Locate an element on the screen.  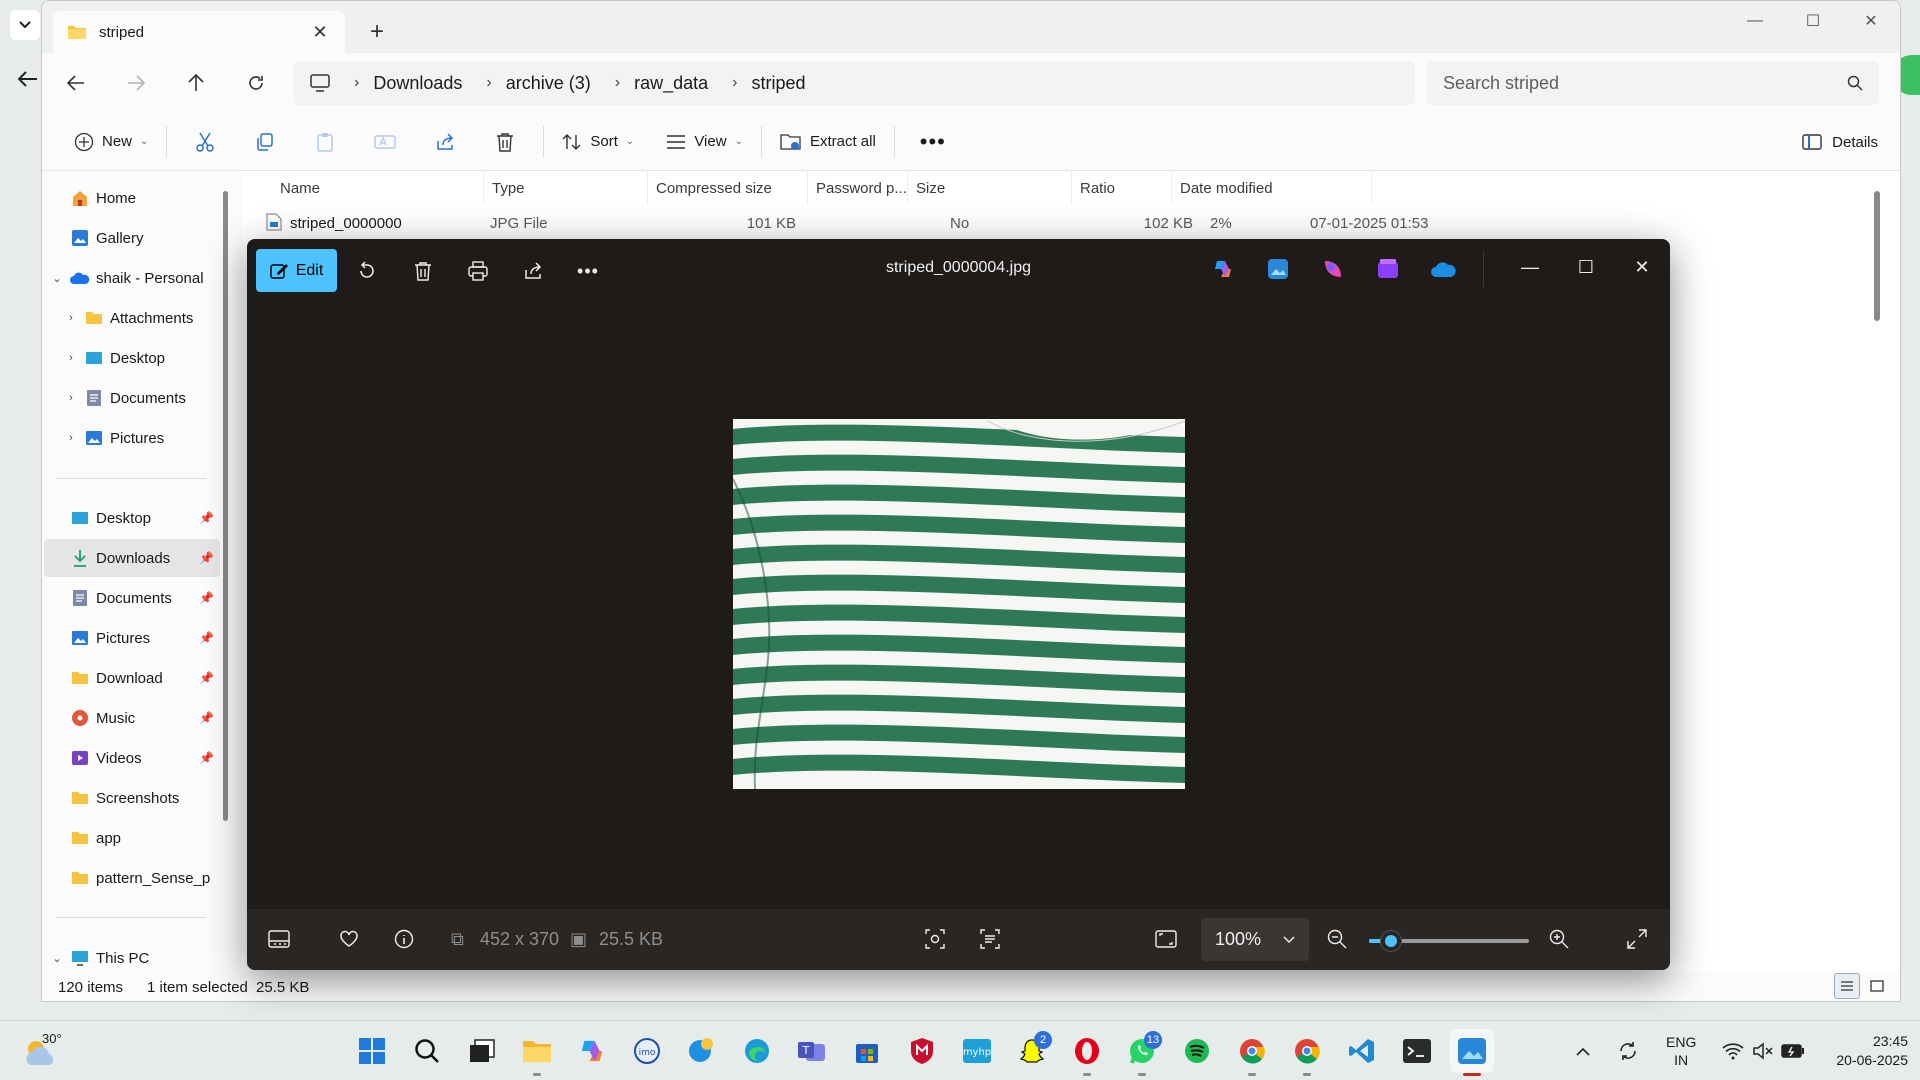
column-header-compressed-size: Compressed size is located at coordinates (728, 188).